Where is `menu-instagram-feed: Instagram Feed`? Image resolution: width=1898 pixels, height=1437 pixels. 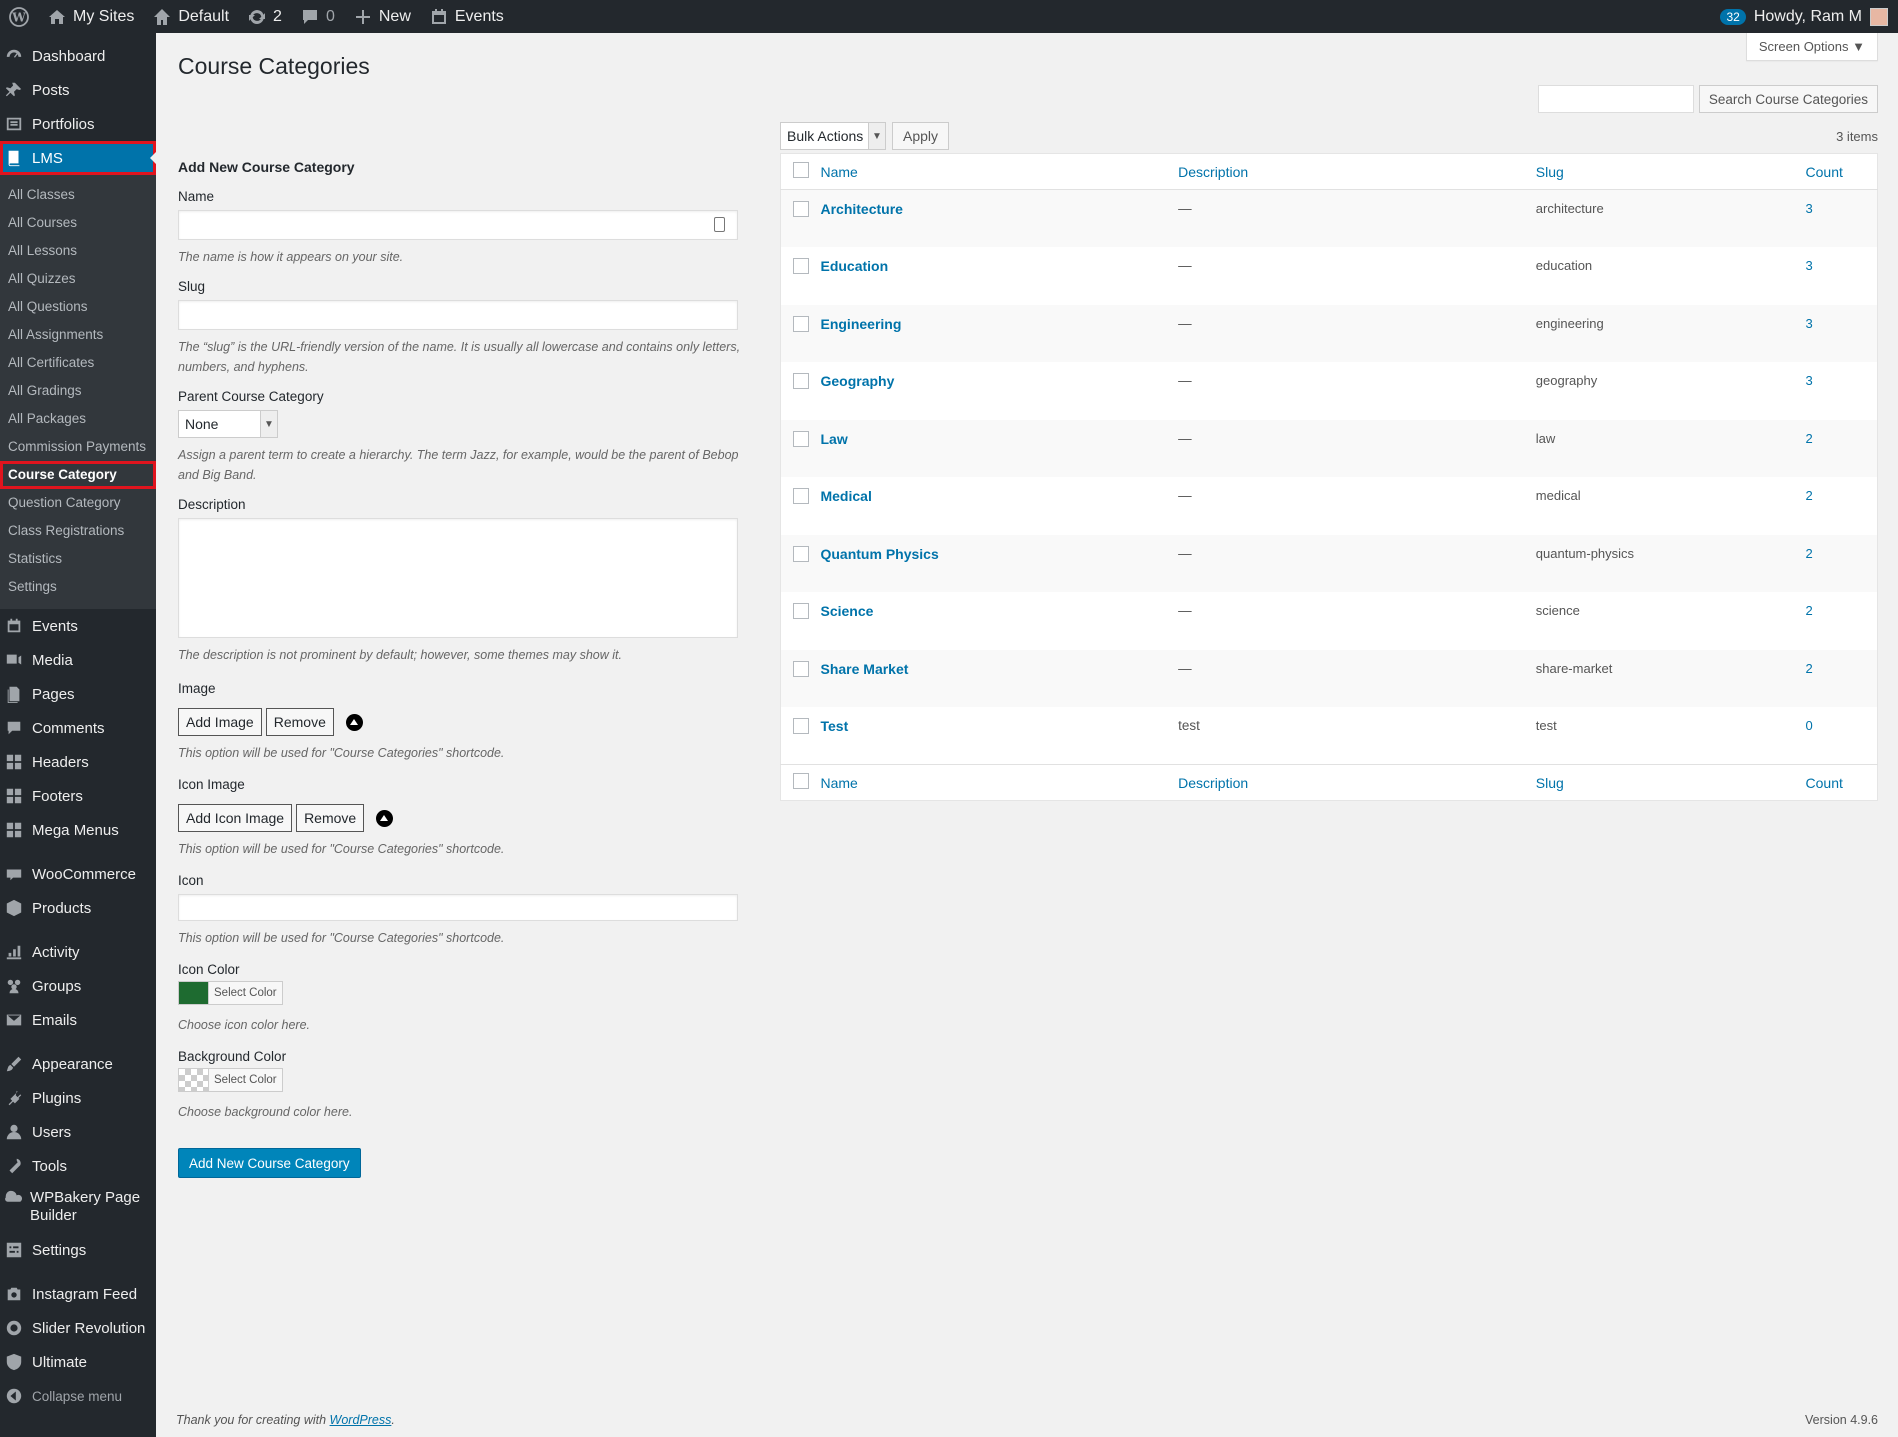 menu-instagram-feed: Instagram Feed is located at coordinates (78, 1294).